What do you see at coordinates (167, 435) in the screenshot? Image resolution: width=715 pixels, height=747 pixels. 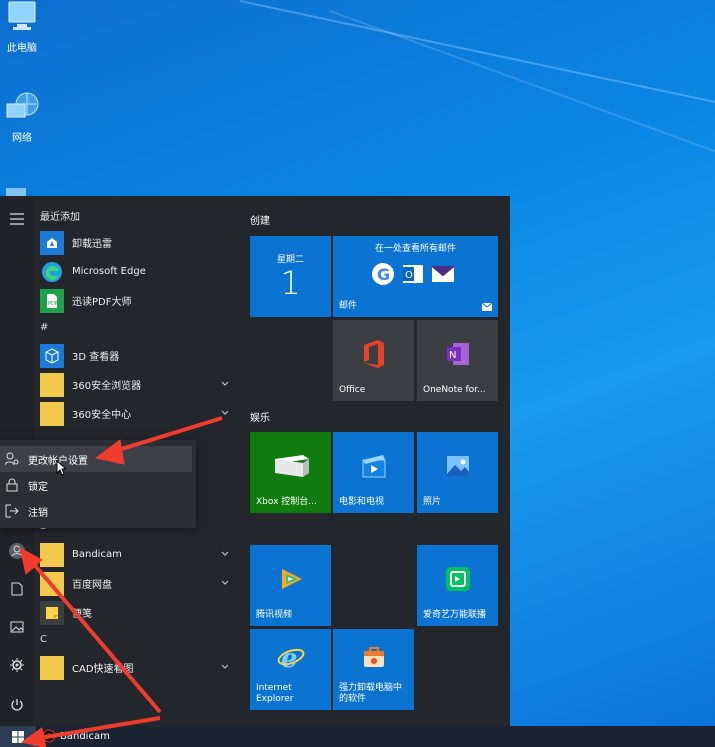 I see `annotation-arrow-settings` at bounding box center [167, 435].